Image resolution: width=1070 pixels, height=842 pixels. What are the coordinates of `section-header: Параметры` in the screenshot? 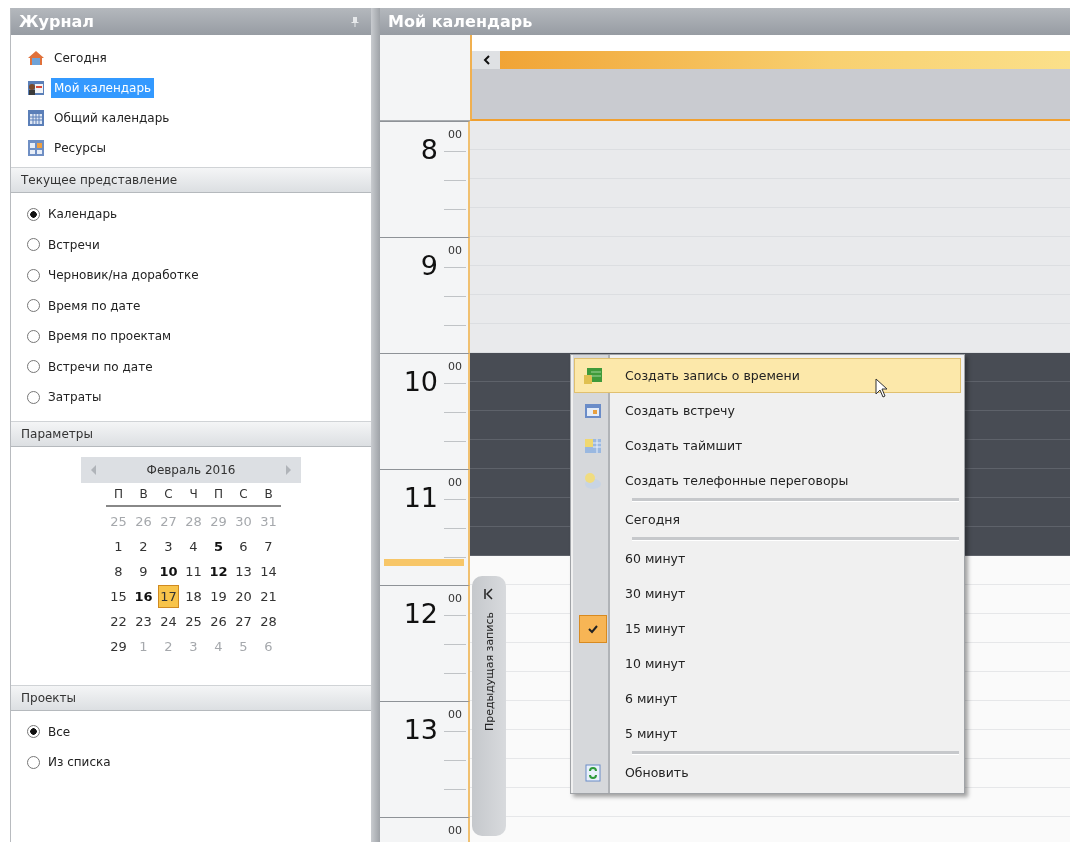 It's located at (191, 433).